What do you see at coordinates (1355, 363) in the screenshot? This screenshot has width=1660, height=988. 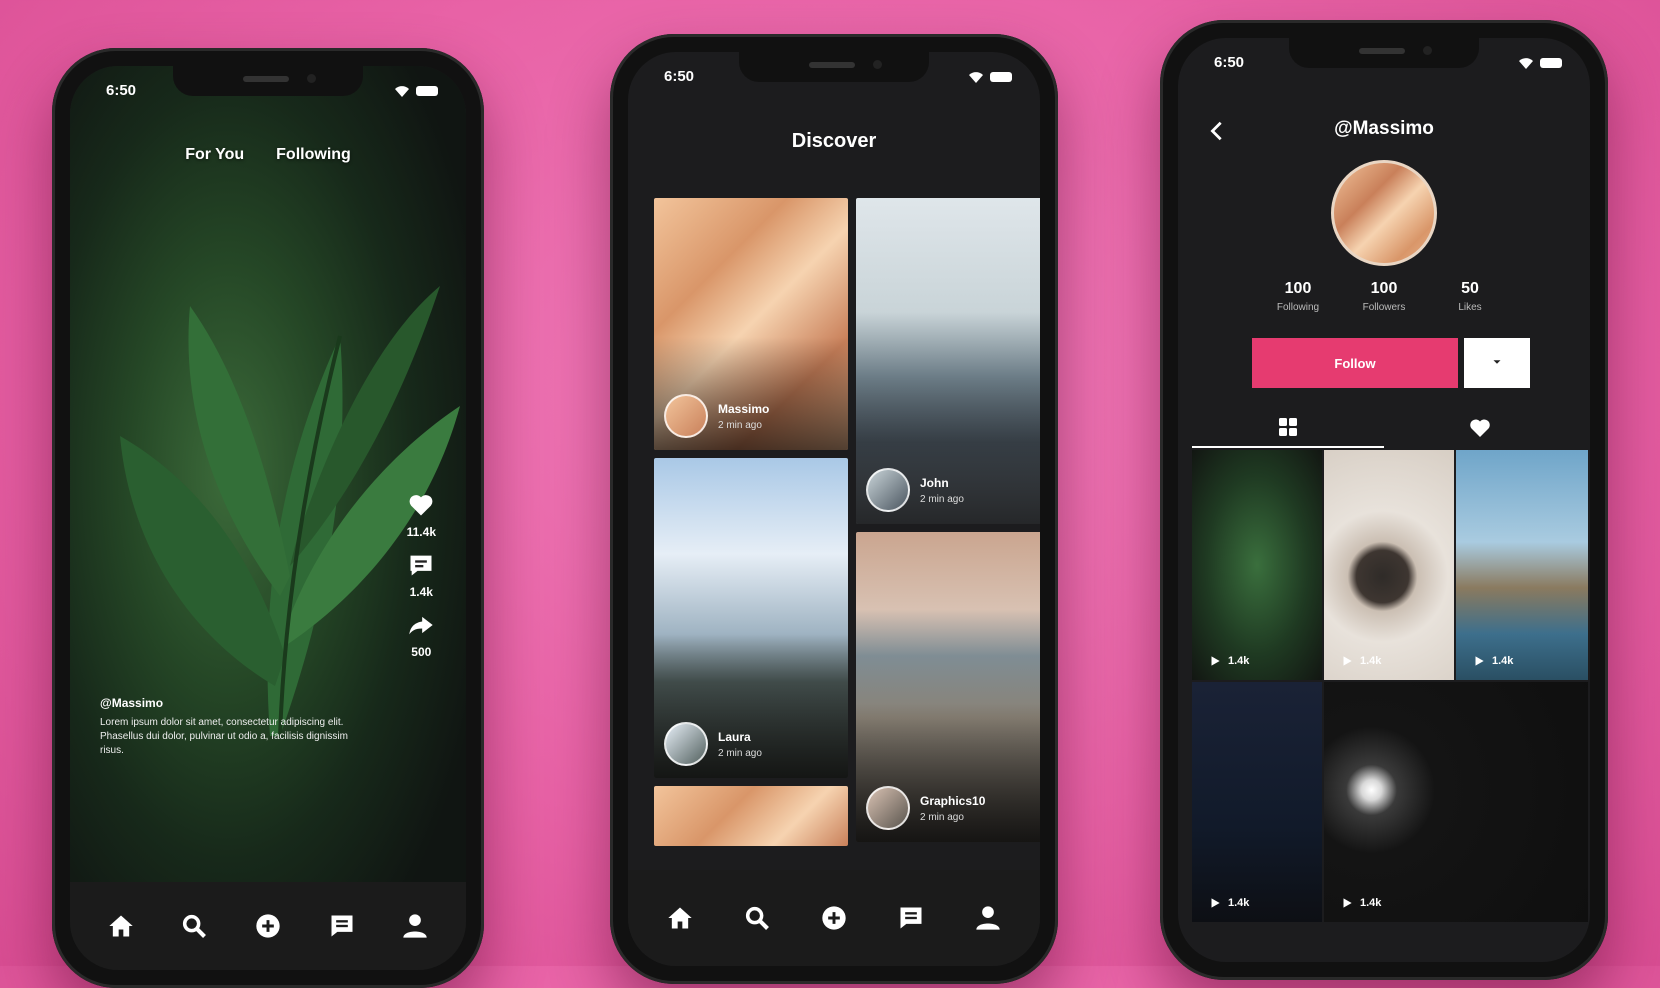 I see `follow-button: Follow` at bounding box center [1355, 363].